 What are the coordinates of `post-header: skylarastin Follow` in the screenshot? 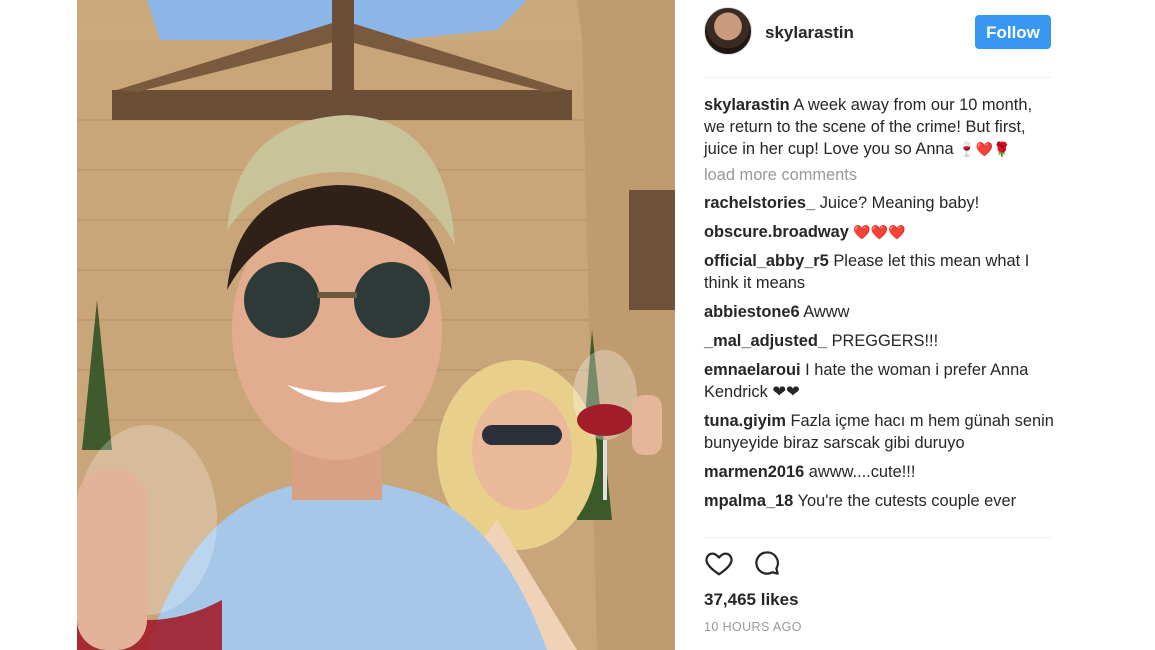 It's located at (877, 32).